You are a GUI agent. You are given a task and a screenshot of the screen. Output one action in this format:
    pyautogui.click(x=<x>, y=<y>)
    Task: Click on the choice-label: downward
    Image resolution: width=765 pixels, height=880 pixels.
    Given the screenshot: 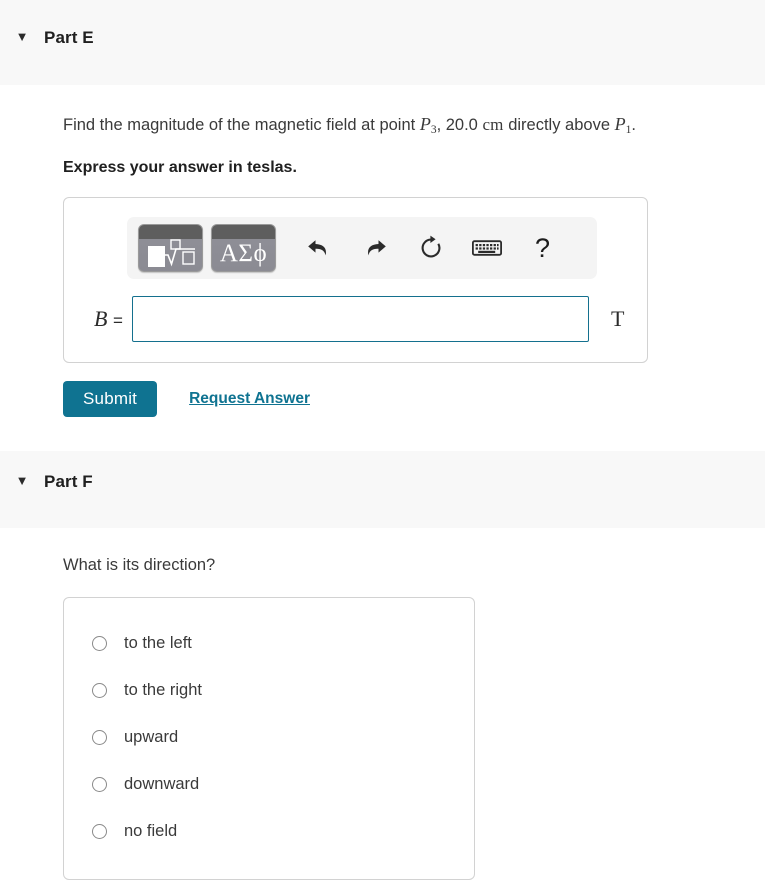 What is the action you would take?
    pyautogui.click(x=162, y=784)
    